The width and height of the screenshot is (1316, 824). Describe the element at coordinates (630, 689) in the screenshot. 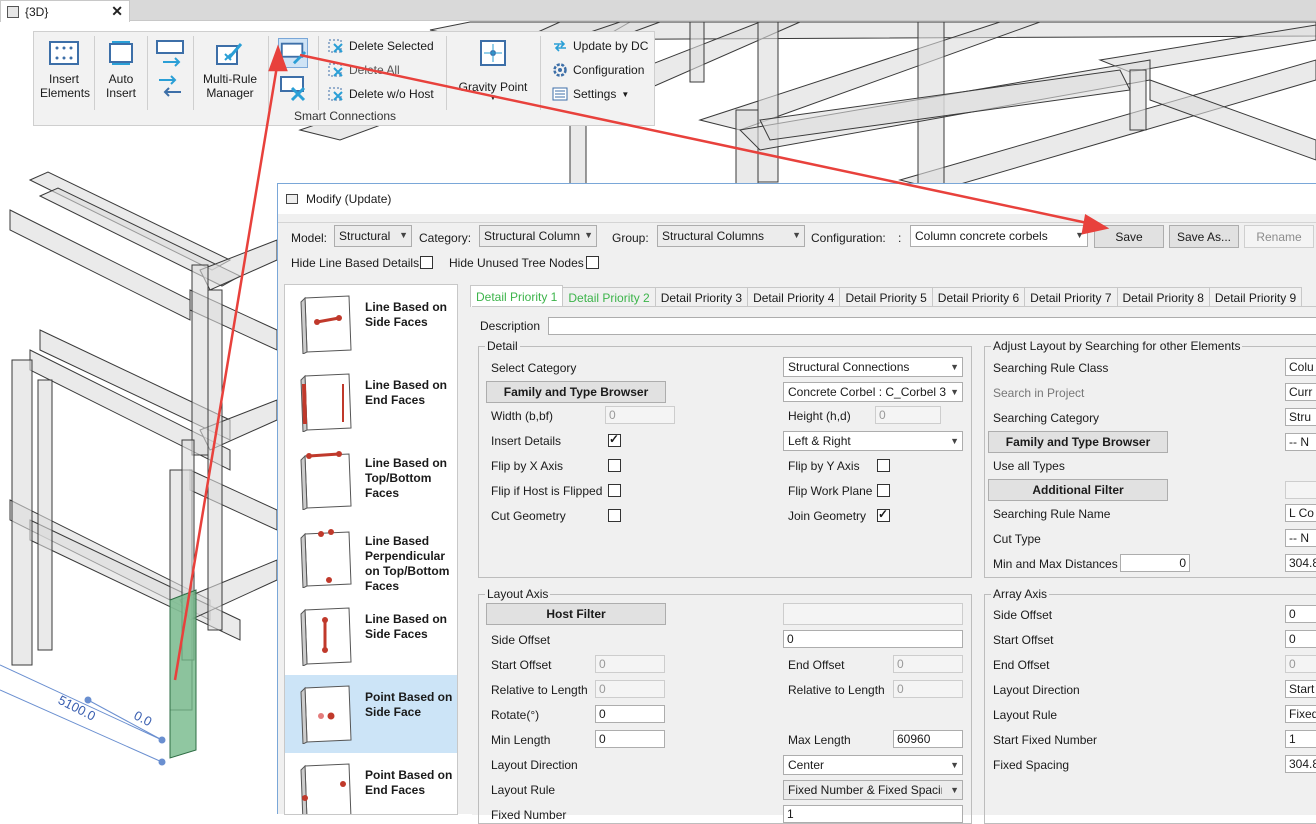

I see `relative-length-input-1: 0` at that location.